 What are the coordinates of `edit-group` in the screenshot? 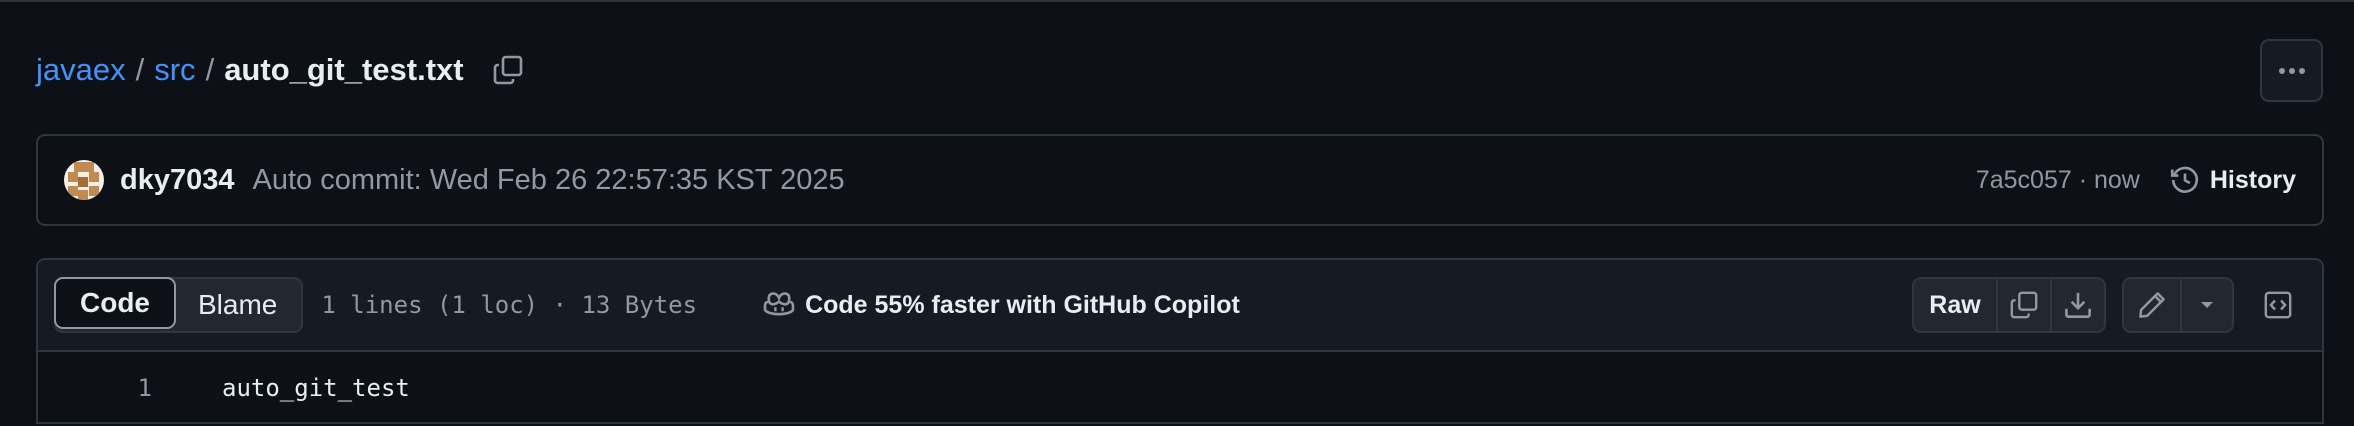 It's located at (2178, 305).